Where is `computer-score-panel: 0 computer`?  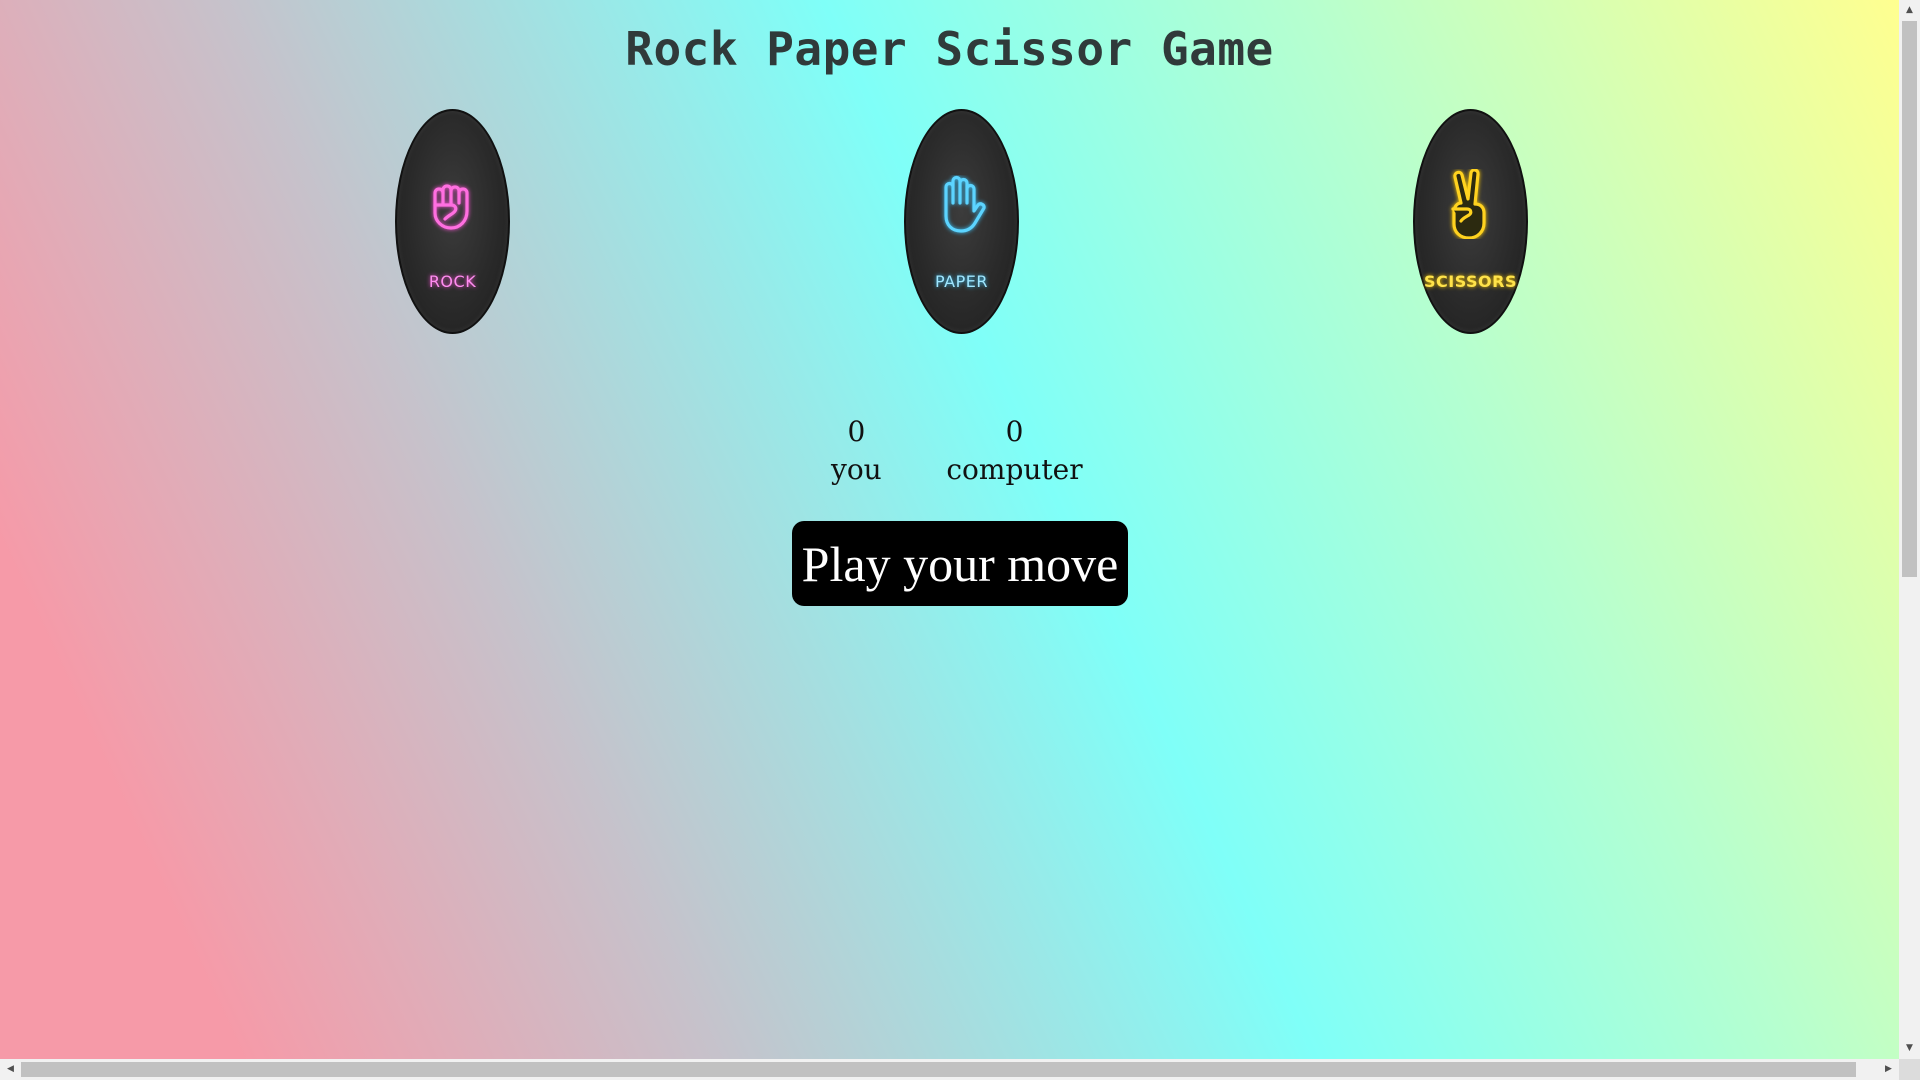
computer-score-panel: 0 computer is located at coordinates (1014, 451).